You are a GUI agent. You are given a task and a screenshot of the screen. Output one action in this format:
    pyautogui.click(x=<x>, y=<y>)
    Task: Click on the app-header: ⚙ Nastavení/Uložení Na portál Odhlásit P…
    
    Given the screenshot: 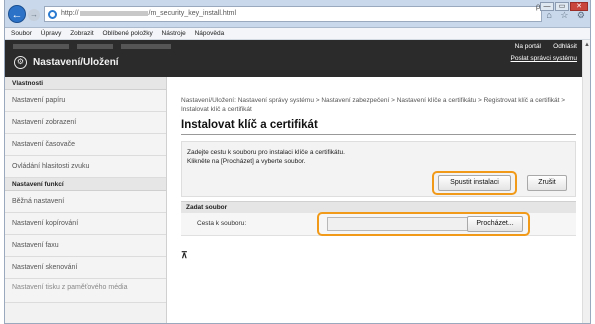 What is the action you would take?
    pyautogui.click(x=294, y=58)
    